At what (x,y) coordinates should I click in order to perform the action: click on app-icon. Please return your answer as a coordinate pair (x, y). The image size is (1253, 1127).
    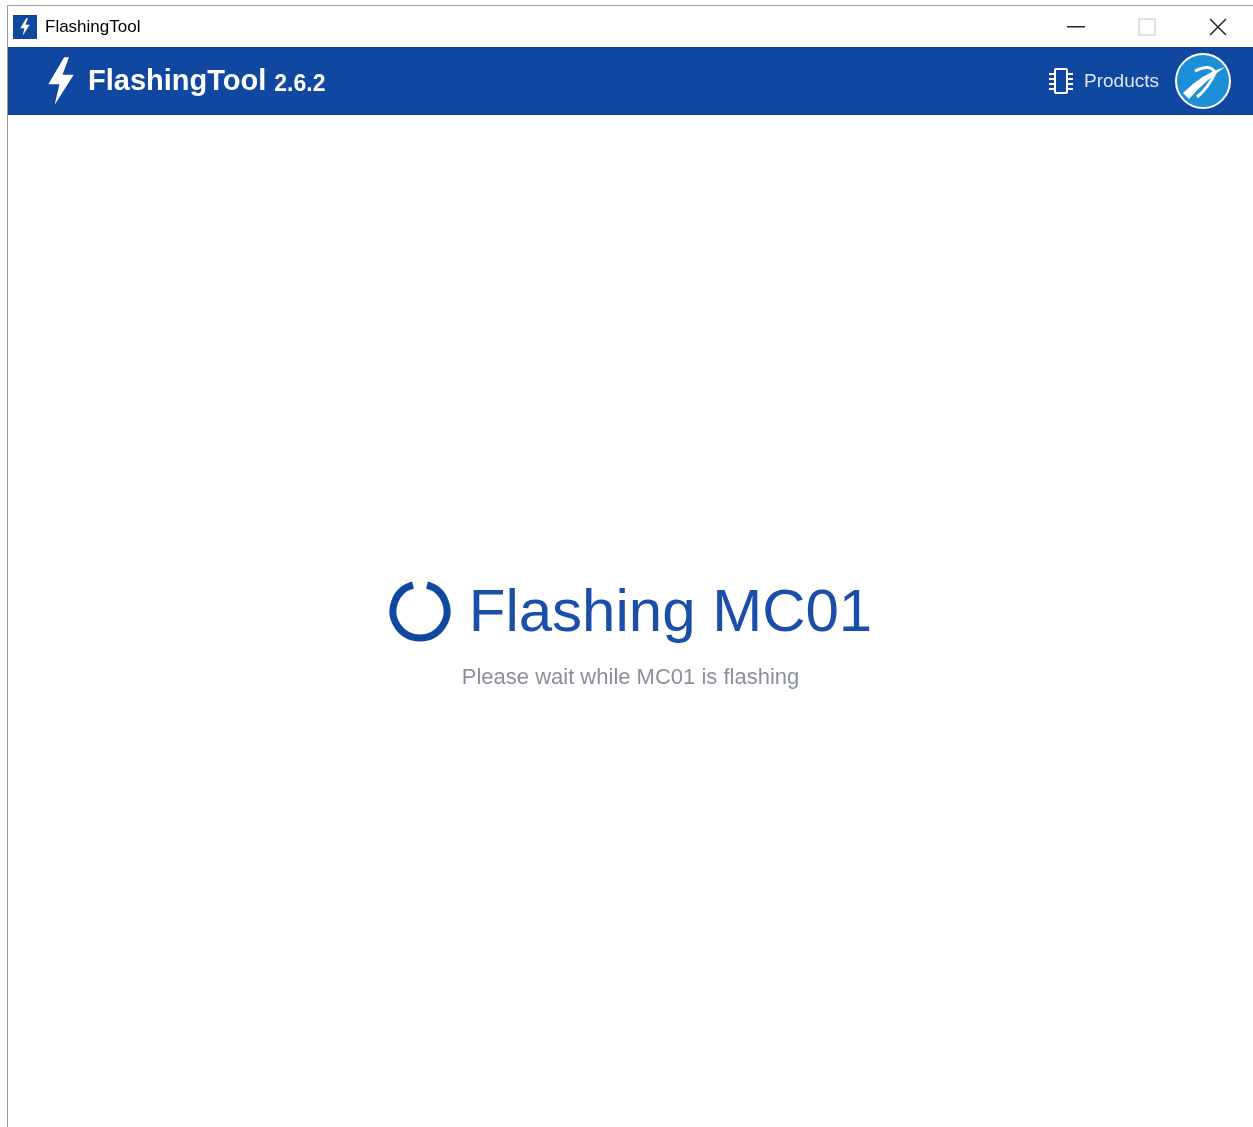
    Looking at the image, I should click on (25, 26).